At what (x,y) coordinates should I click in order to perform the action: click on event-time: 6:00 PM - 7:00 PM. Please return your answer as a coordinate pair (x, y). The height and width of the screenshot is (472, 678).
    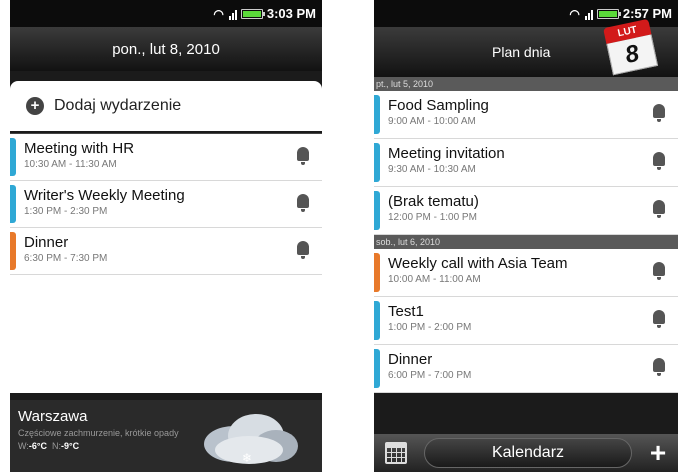
    Looking at the image, I should click on (430, 375).